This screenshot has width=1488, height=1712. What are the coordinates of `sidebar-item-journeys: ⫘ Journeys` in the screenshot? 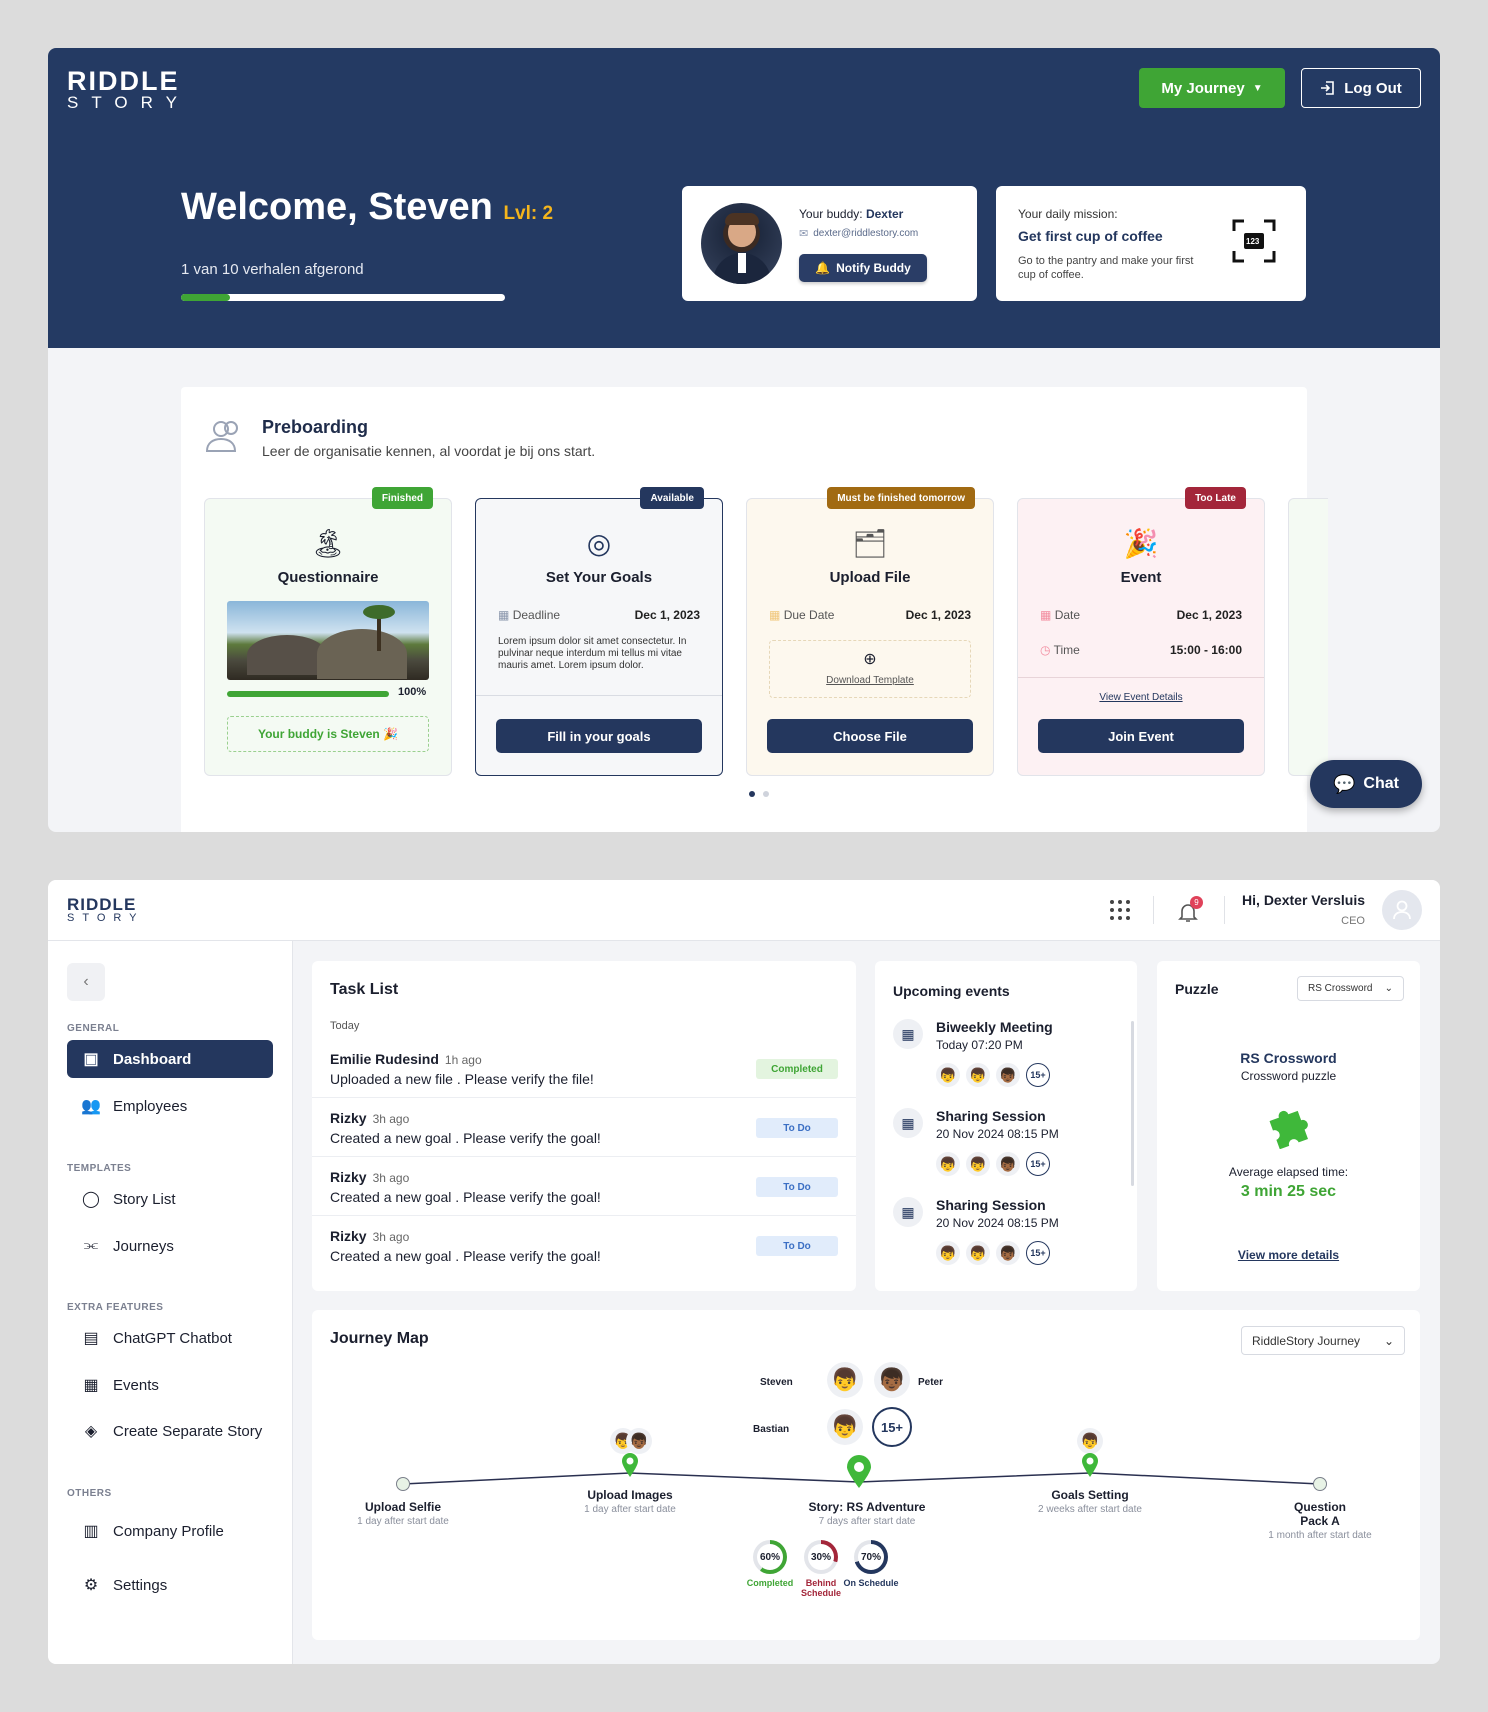 It's located at (170, 1246).